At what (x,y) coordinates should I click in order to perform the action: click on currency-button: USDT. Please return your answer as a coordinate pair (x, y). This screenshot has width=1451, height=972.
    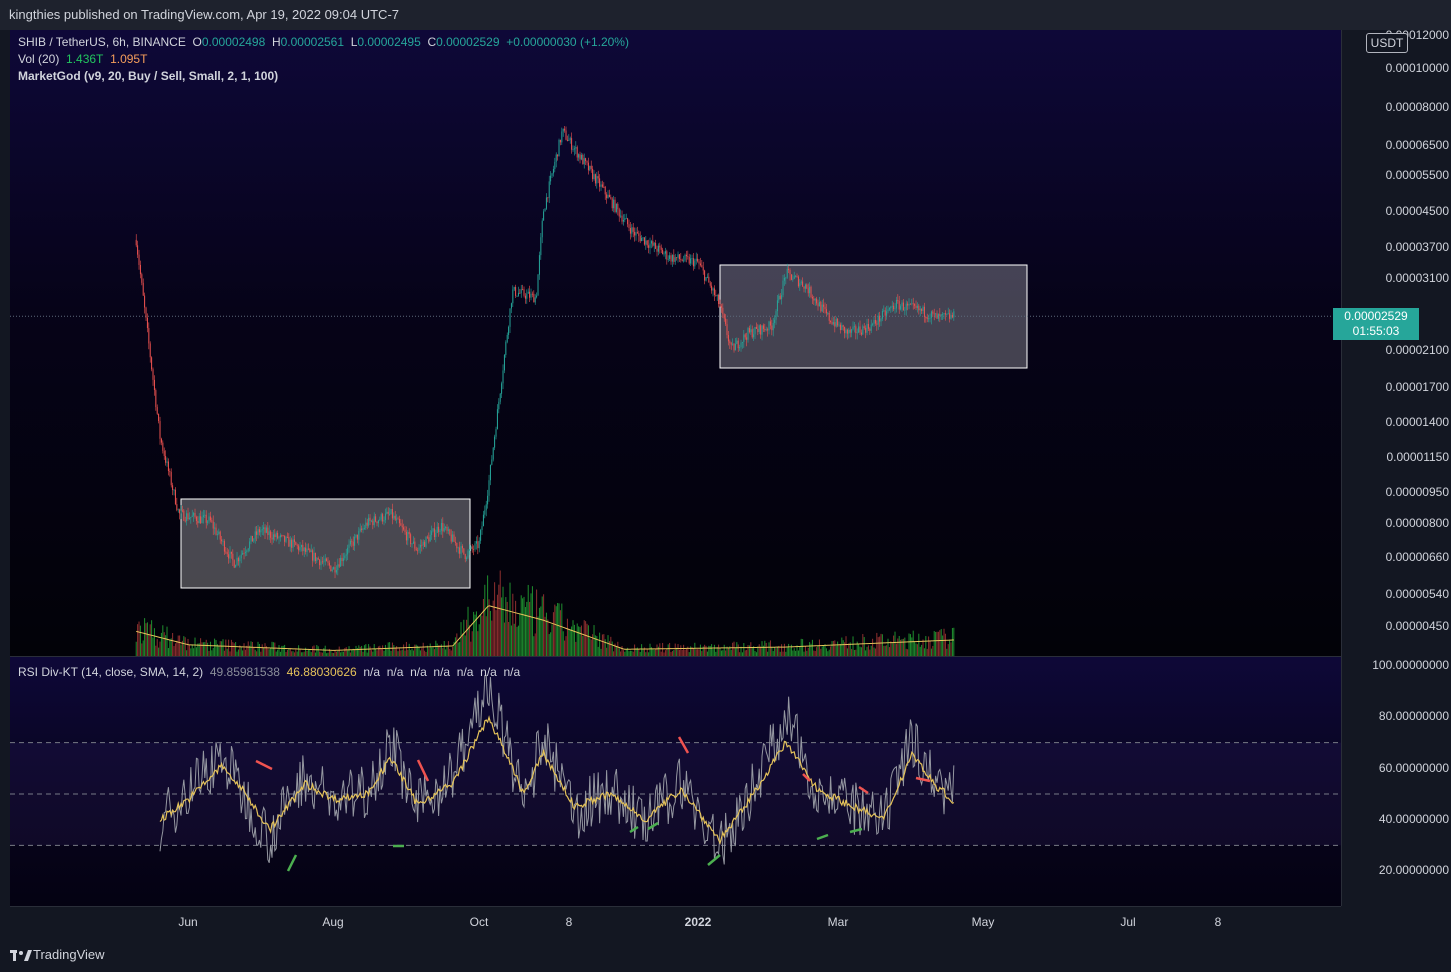
    Looking at the image, I should click on (1387, 43).